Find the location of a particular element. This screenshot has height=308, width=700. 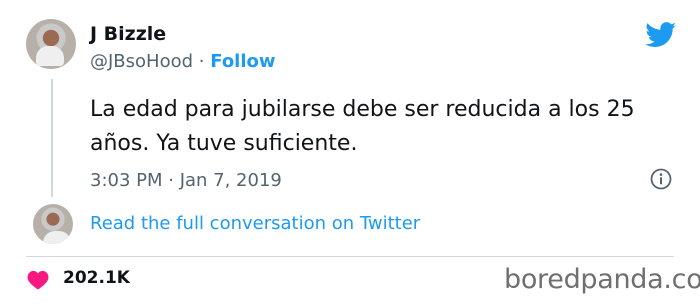

author-handle-row: @JBsoHood · Follow is located at coordinates (183, 61).